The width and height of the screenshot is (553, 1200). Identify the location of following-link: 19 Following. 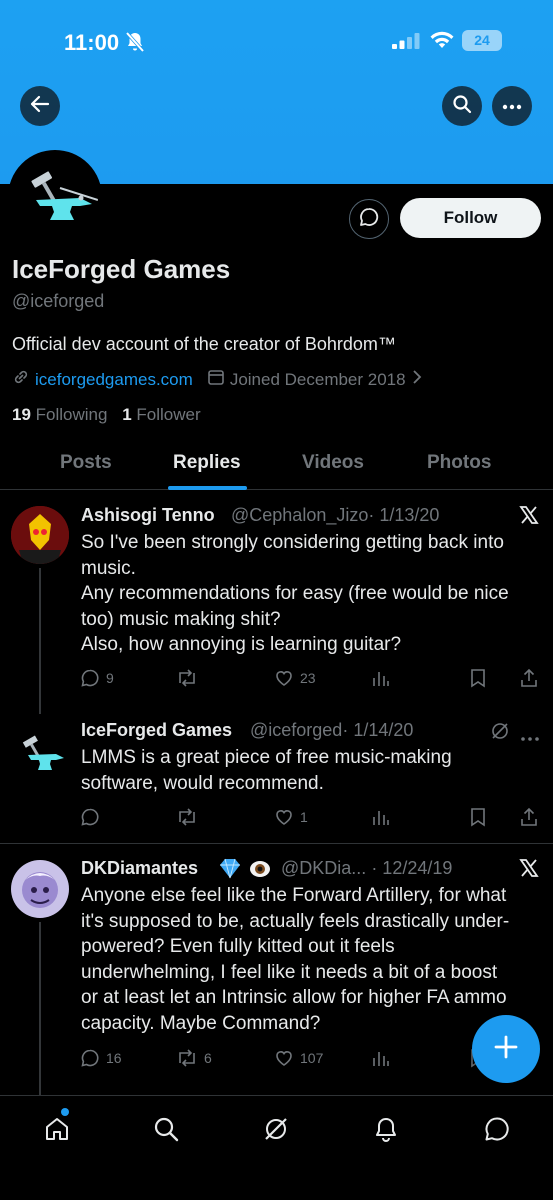
(59, 414).